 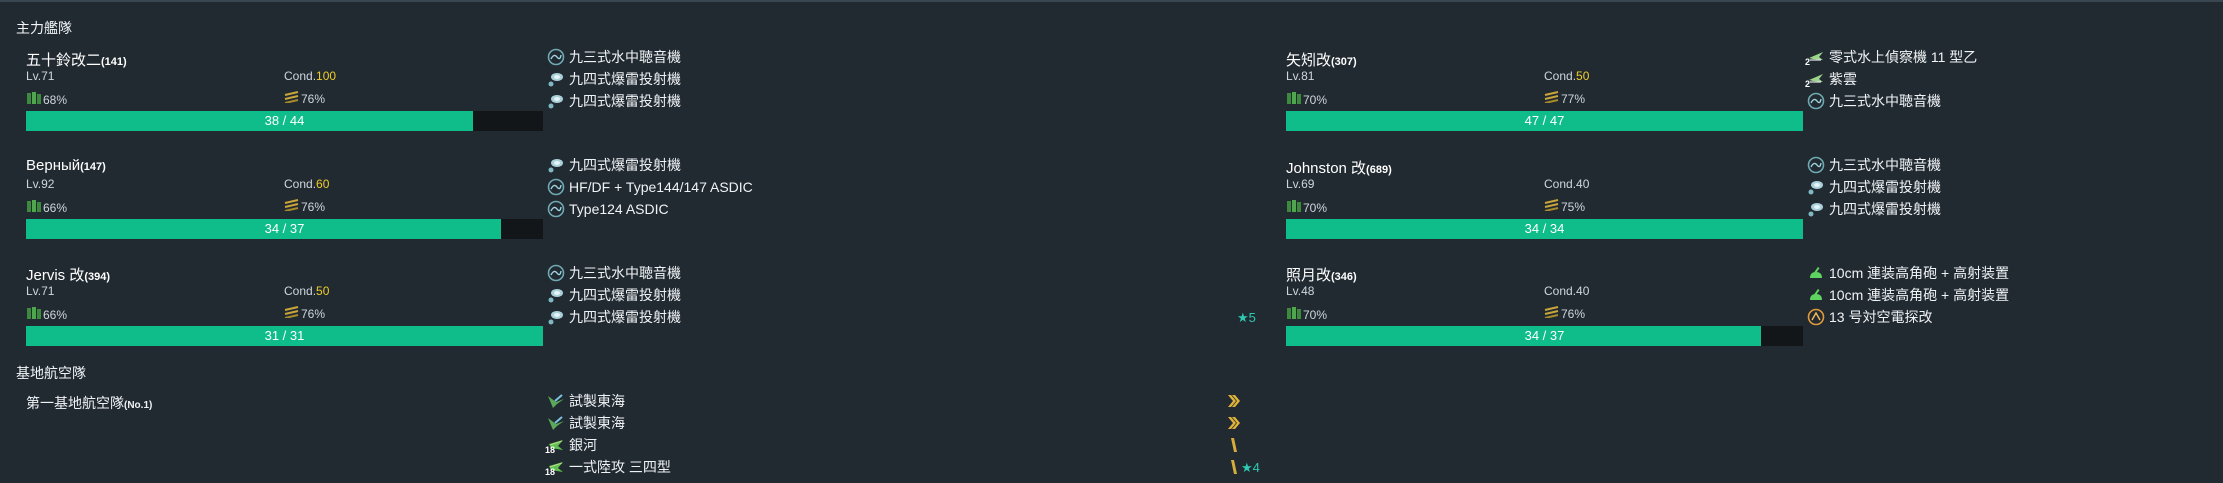 What do you see at coordinates (286, 309) in the screenshot?
I see `ship-card: Jervis 改(394) Lv.71 Cond.50 66% 76% 31 / 31` at bounding box center [286, 309].